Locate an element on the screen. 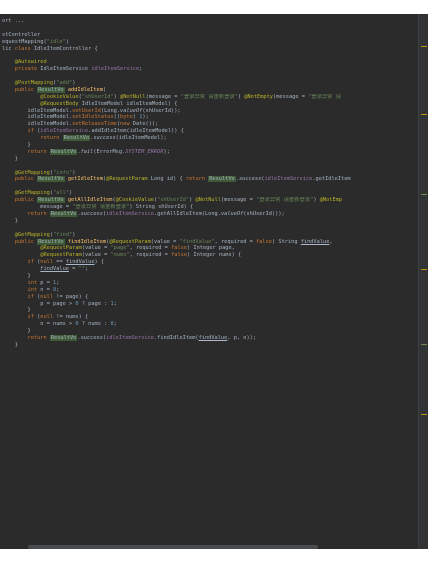  code-line: private IdleItemService idleItemService; is located at coordinates (208, 69).